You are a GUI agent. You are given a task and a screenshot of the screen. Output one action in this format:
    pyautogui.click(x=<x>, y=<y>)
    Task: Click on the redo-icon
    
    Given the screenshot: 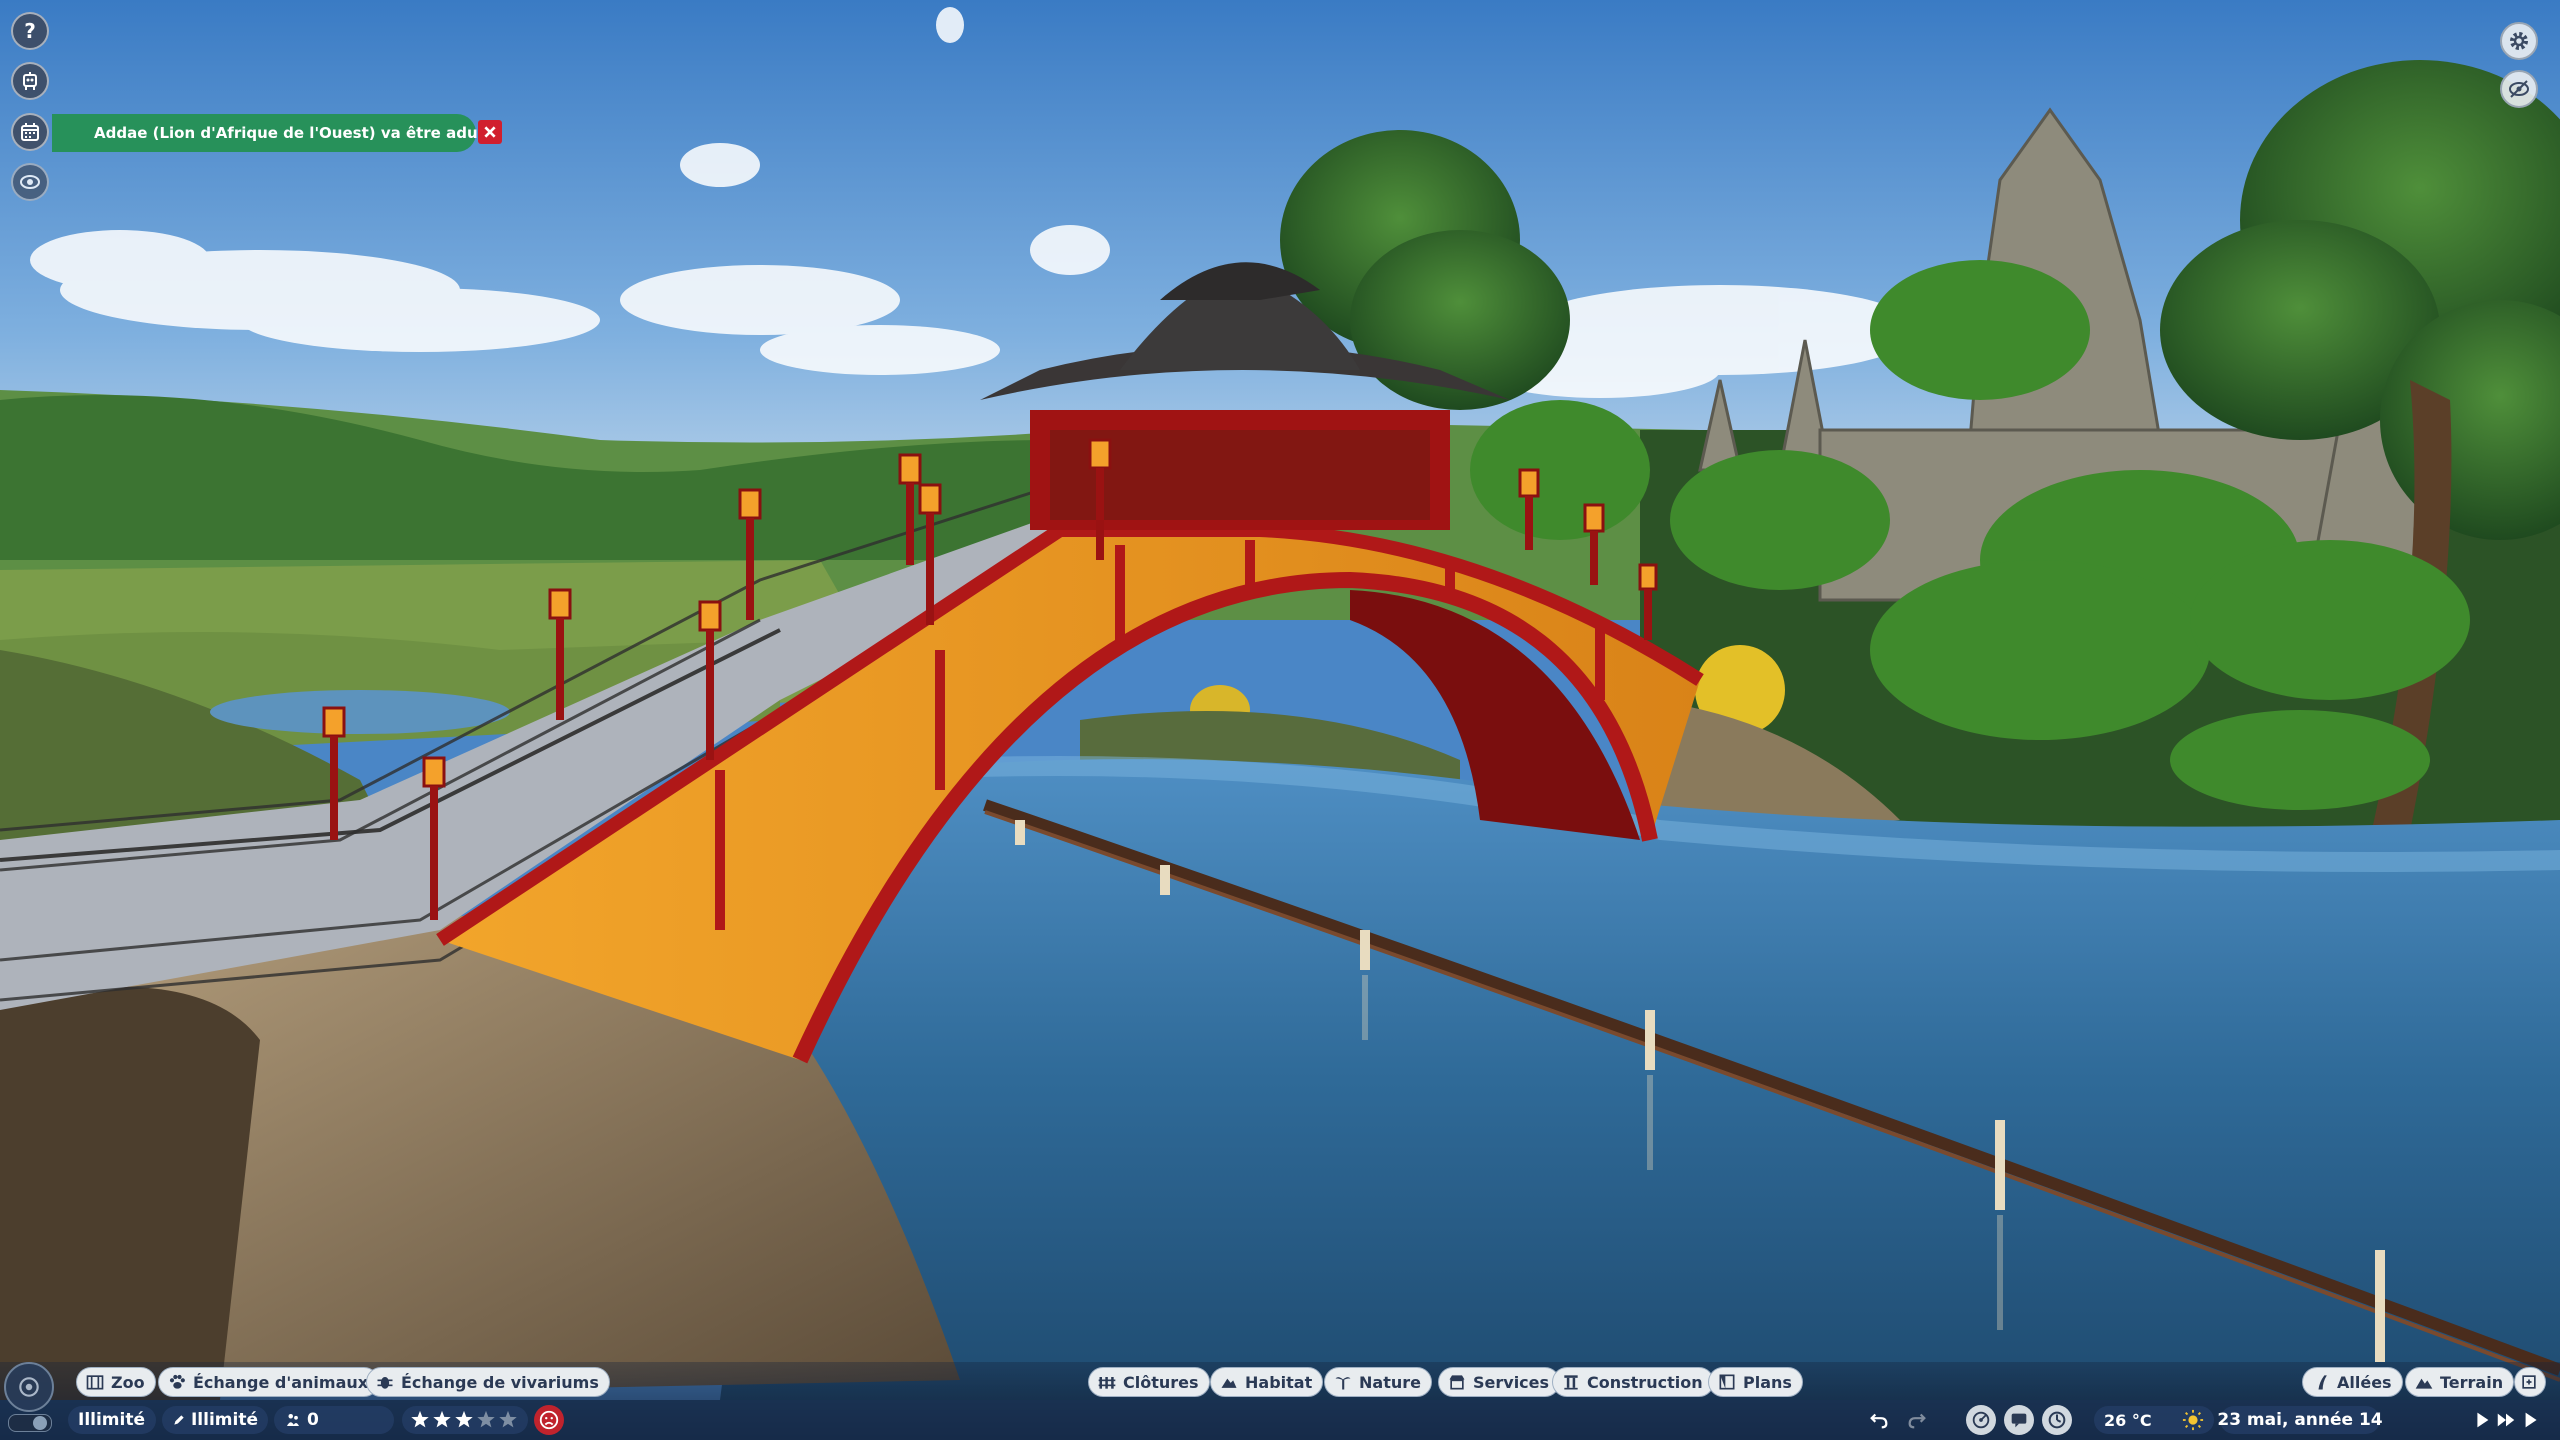 What is the action you would take?
    pyautogui.click(x=1917, y=1421)
    